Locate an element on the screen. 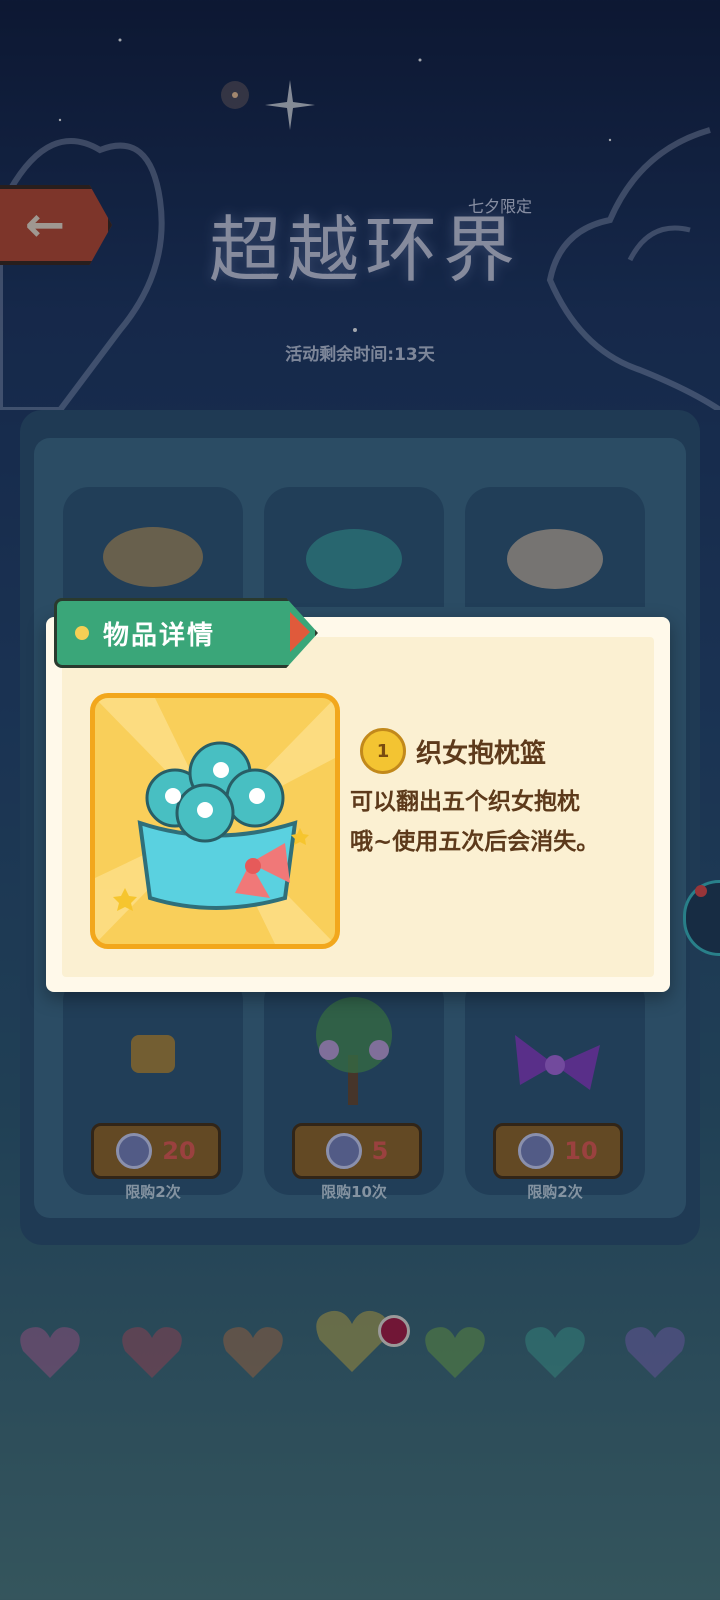 This screenshot has height=1600, width=720. item-name-row: 1 织女抱枕篮 is located at coordinates (453, 751).